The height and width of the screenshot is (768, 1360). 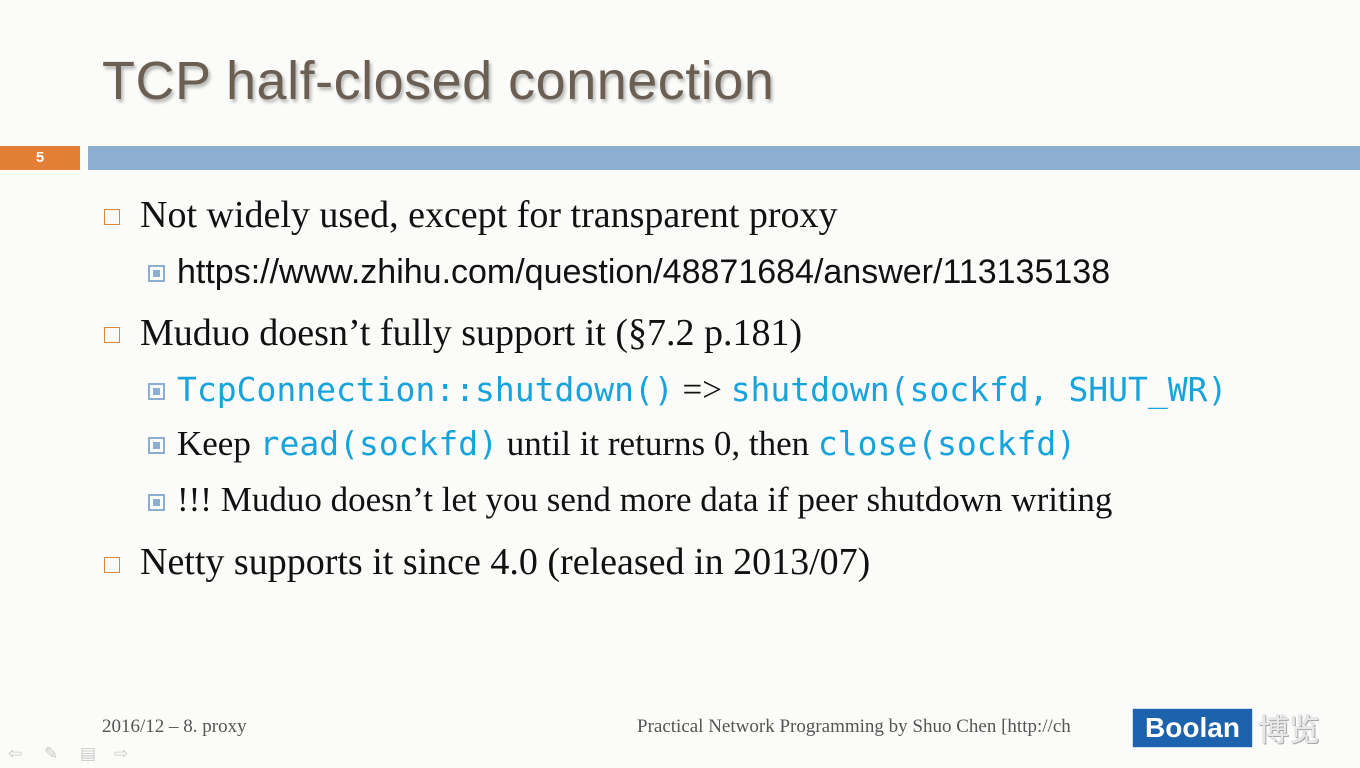 What do you see at coordinates (438, 81) in the screenshot?
I see `slide-title: TCP half-closed connection` at bounding box center [438, 81].